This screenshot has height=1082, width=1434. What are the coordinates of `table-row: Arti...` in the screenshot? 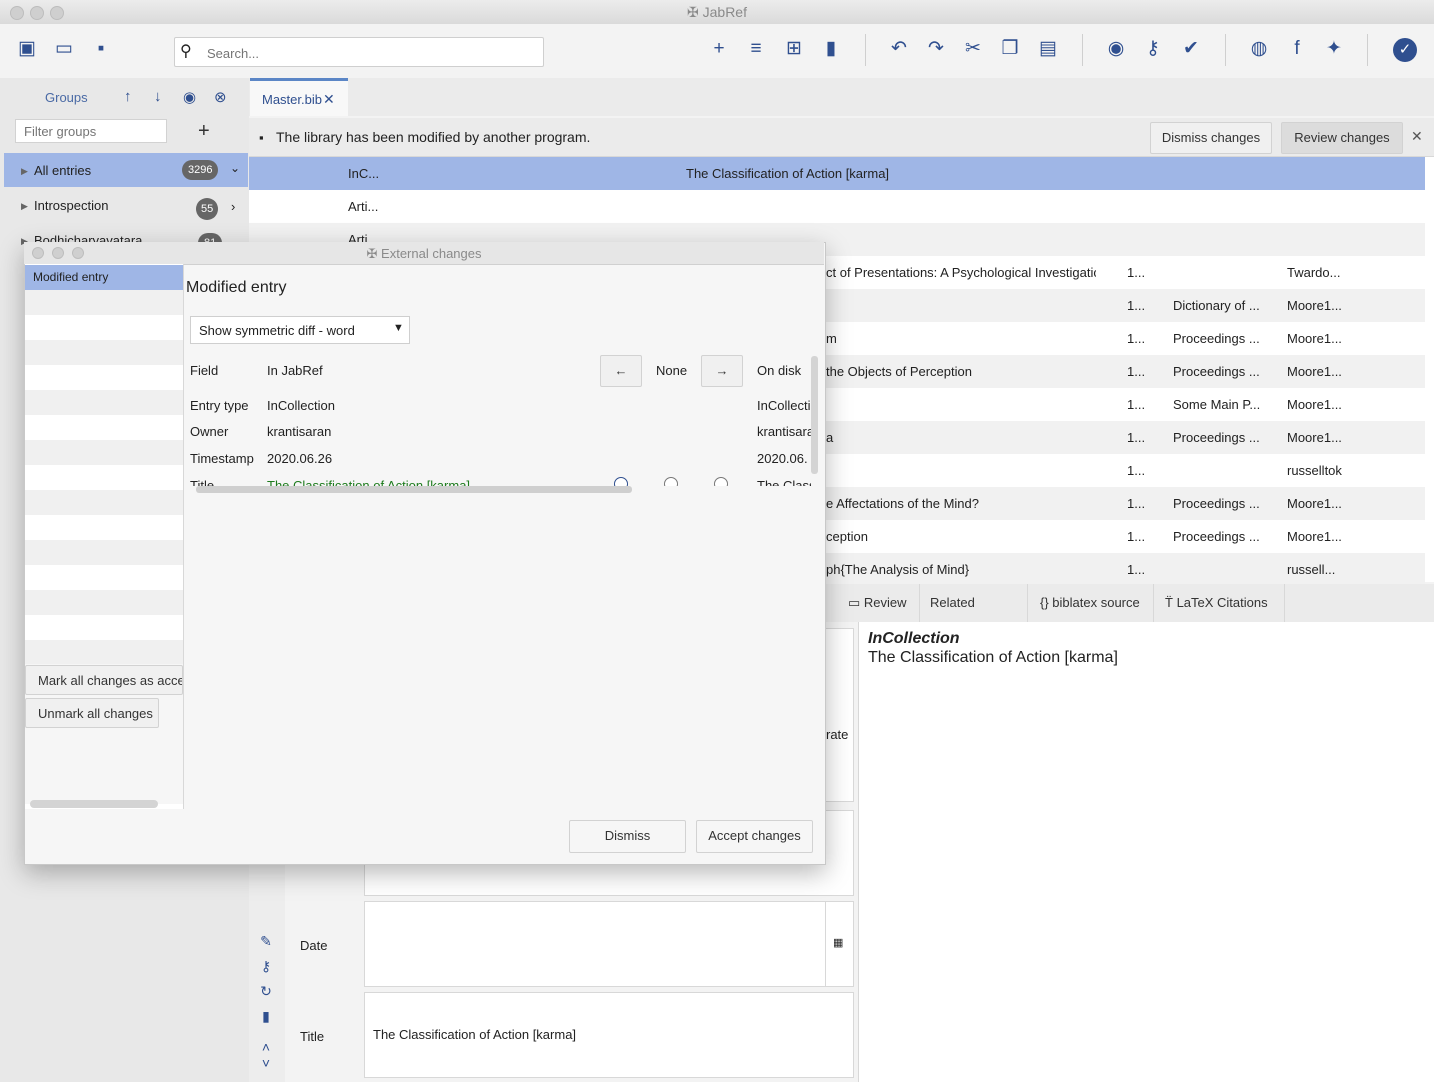 It's located at (837, 206).